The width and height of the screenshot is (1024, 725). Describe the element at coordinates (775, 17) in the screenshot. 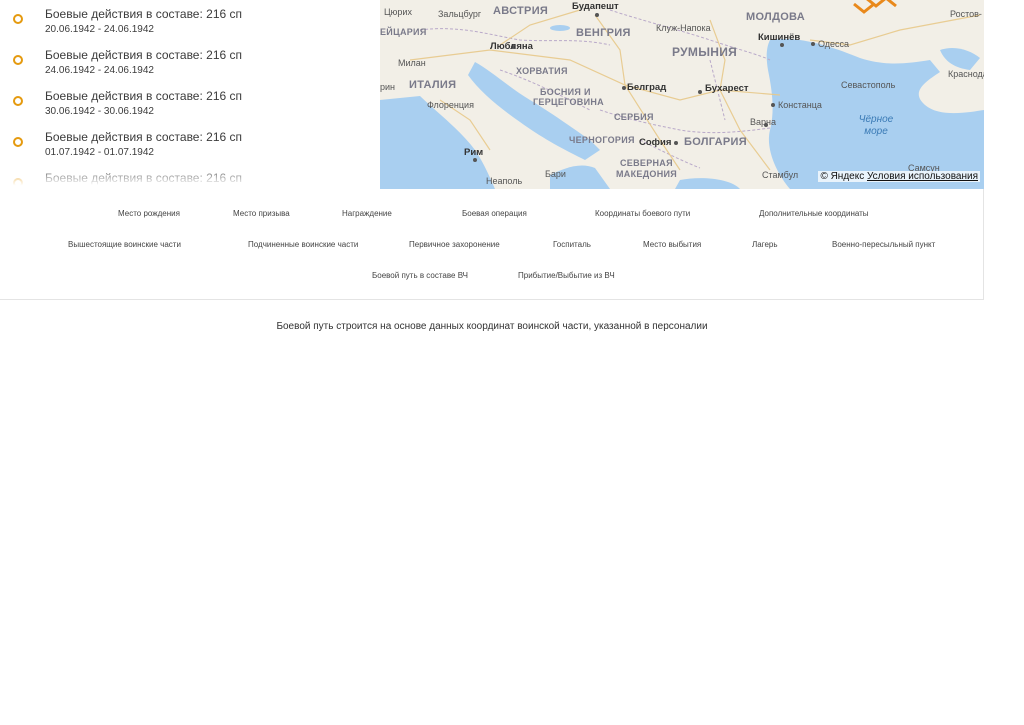

I see `map-label: МОЛДОВА` at that location.